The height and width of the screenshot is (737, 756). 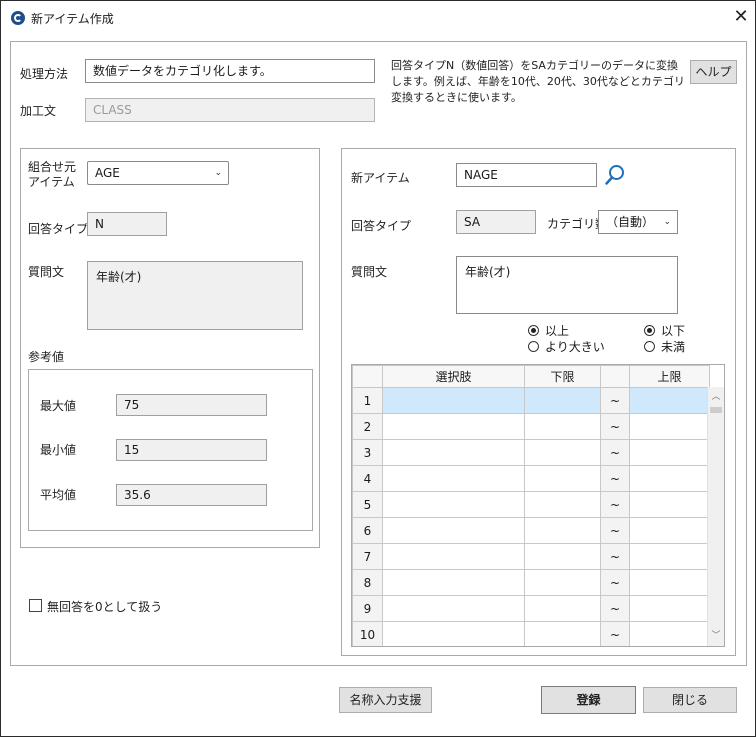 I want to click on grid-row-number: 7, so click(x=367, y=556).